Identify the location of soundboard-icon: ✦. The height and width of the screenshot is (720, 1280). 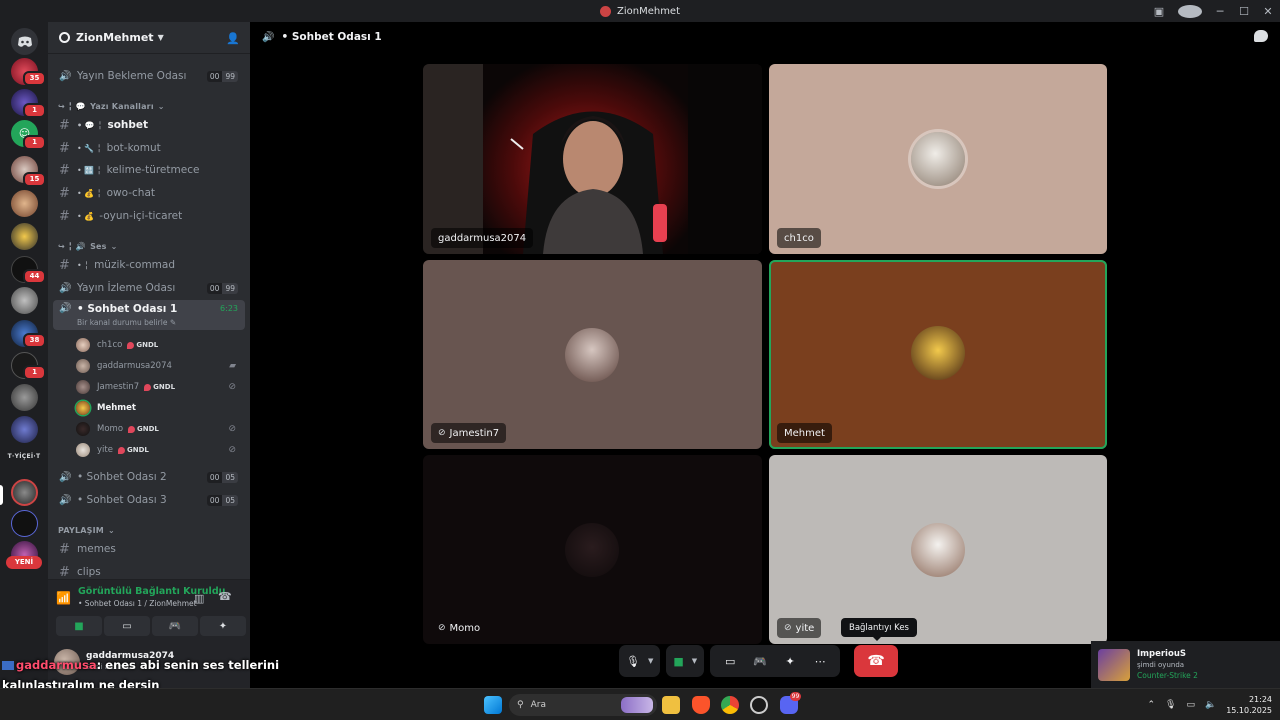
(790, 661).